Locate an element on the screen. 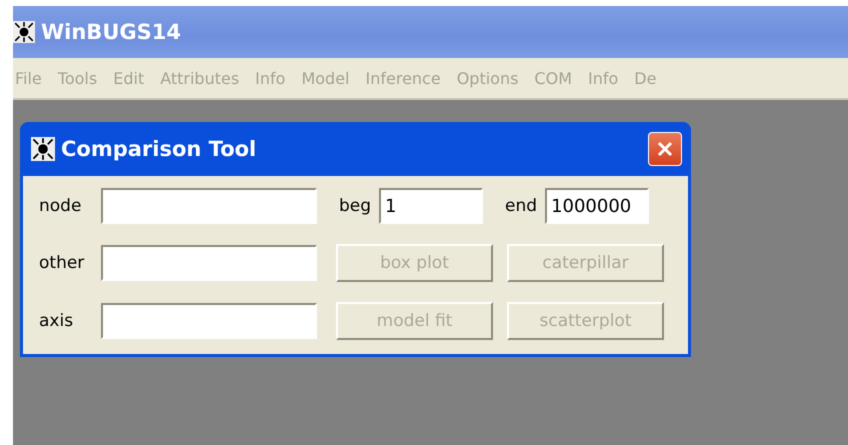 The width and height of the screenshot is (848, 445). menu-item: File is located at coordinates (31, 78).